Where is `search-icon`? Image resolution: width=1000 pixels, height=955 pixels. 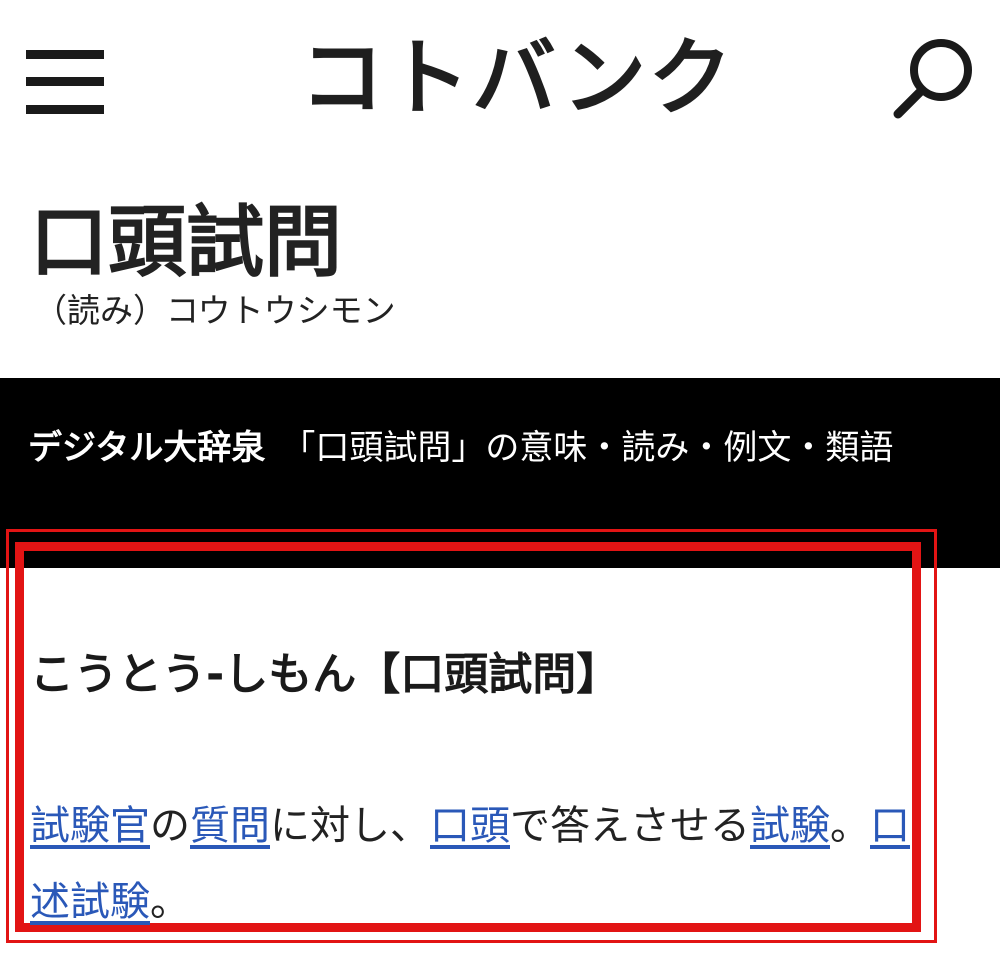 search-icon is located at coordinates (934, 76).